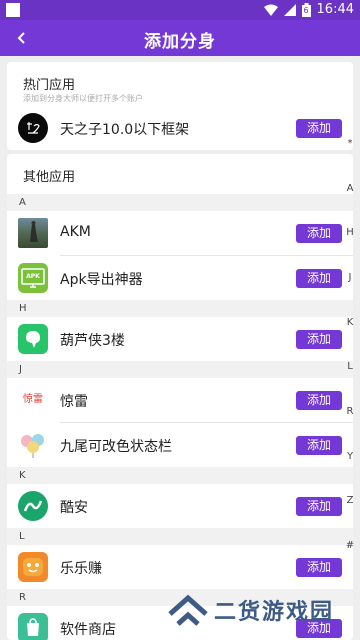  I want to click on signal-icon, so click(289, 10).